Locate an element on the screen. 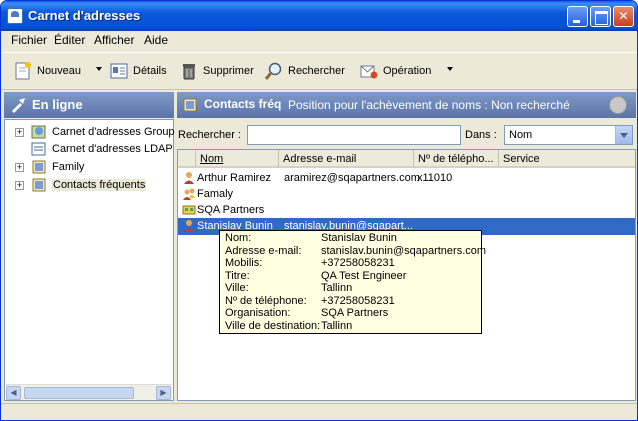  search-field-label: Rechercher : is located at coordinates (209, 135).